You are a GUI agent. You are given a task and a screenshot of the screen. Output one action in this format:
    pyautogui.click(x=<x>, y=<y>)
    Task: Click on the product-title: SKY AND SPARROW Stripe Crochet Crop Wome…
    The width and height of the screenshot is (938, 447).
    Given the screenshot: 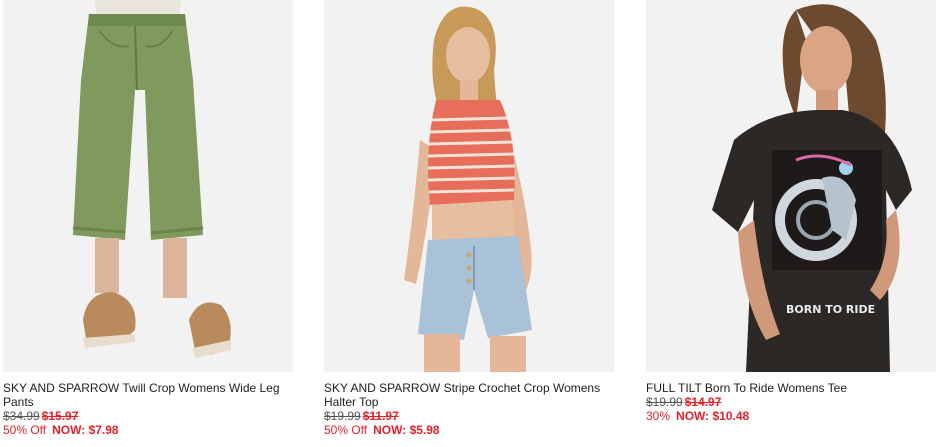 What is the action you would take?
    pyautogui.click(x=466, y=395)
    